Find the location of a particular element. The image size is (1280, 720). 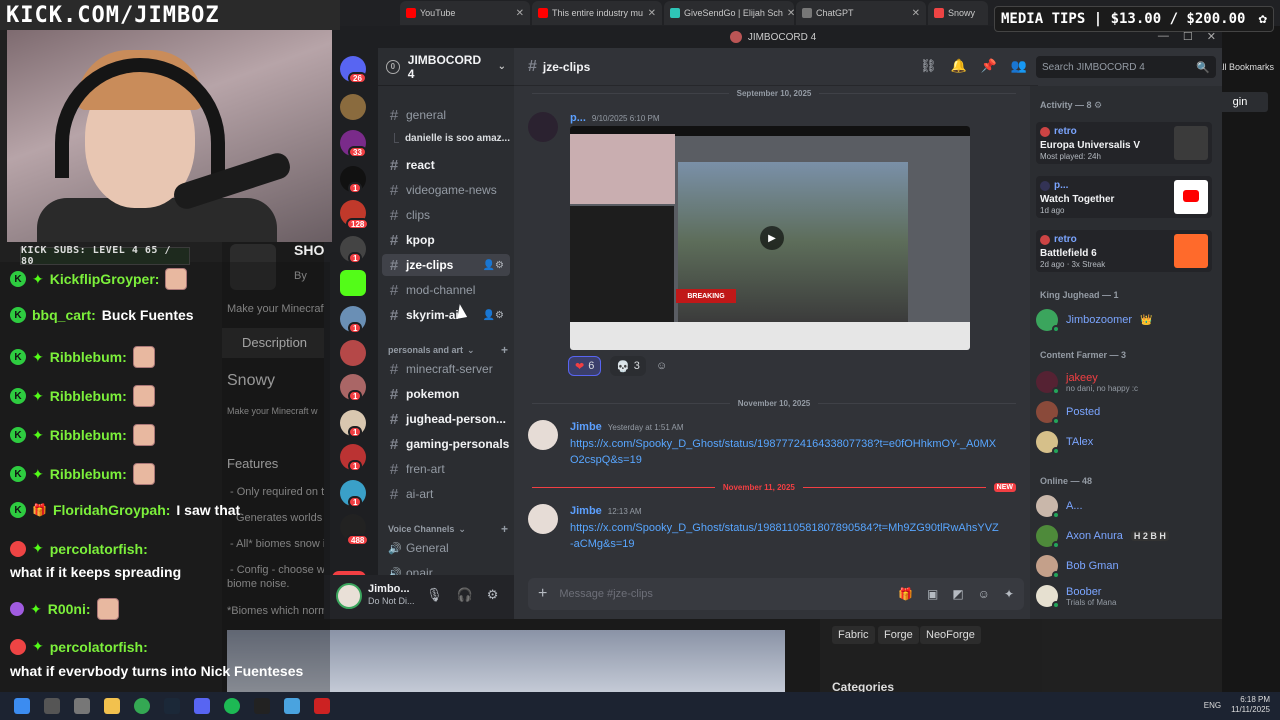

all-bookmarks: All Bookmarks is located at coordinates (1245, 67).